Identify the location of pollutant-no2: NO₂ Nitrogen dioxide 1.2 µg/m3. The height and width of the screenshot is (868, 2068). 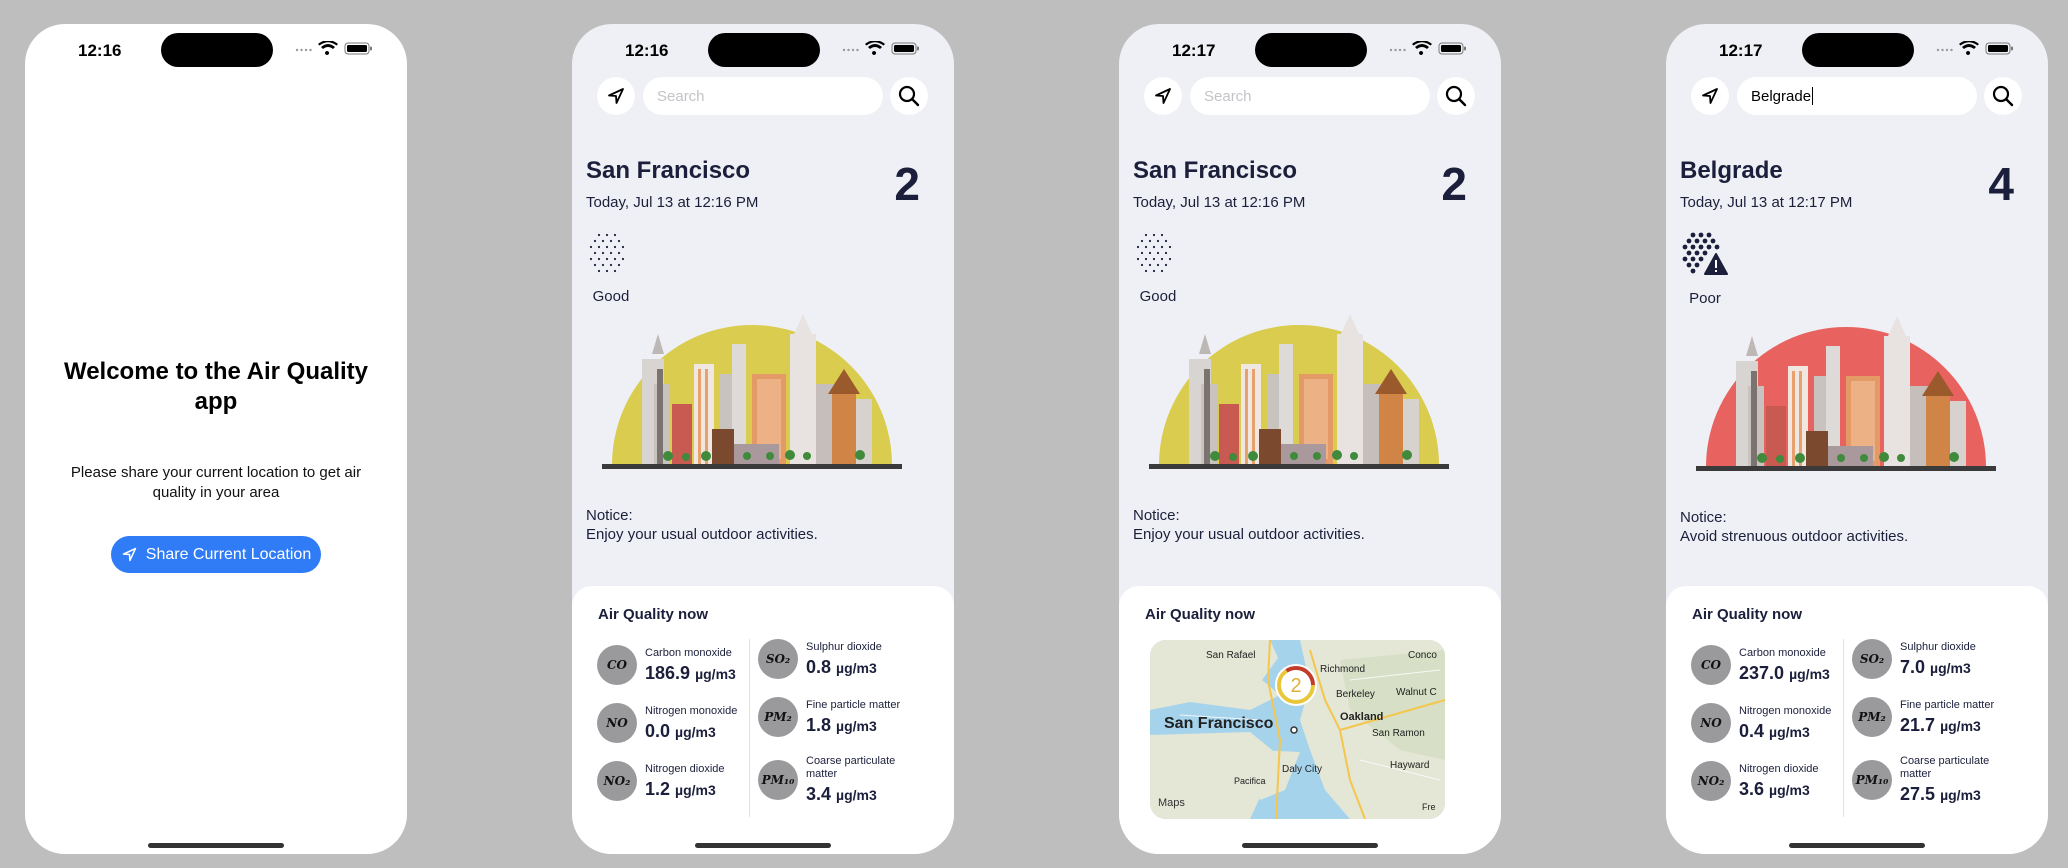
(661, 781).